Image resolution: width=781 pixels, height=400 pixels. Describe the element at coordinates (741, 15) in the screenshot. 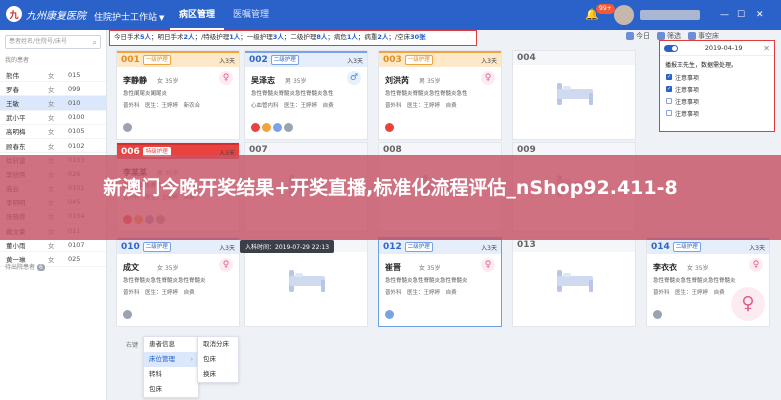

I see `maximize-icon: ☐` at that location.